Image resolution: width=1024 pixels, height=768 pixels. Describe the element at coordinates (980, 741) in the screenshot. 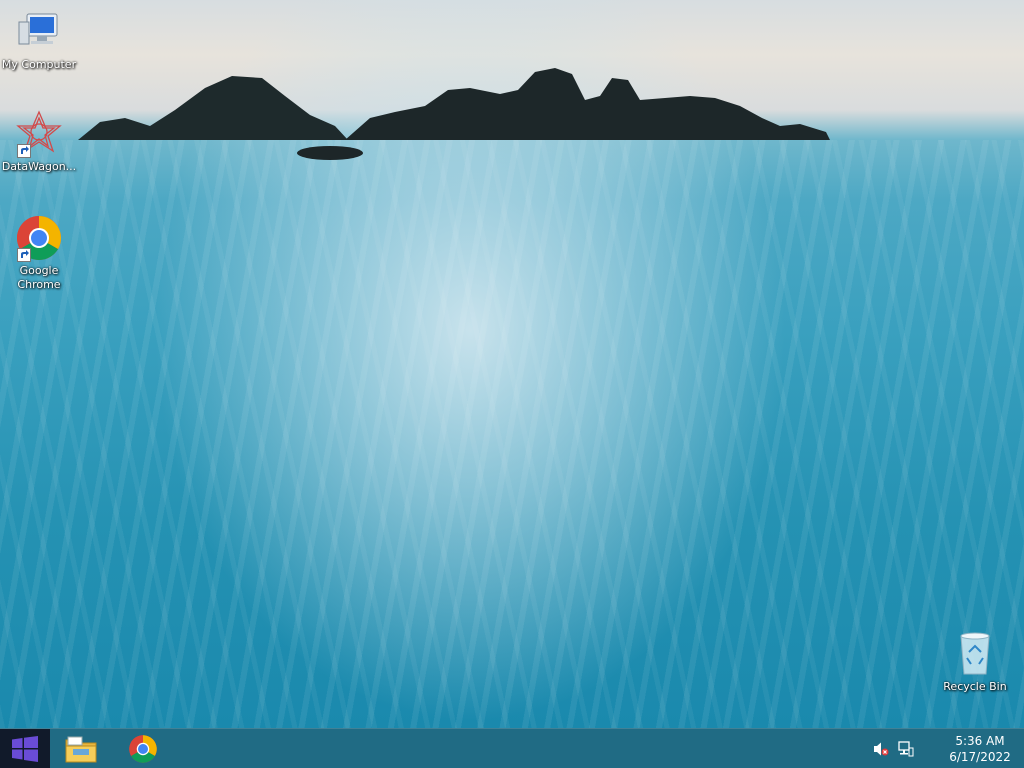

I see `clock-time: 5:36 AM` at that location.